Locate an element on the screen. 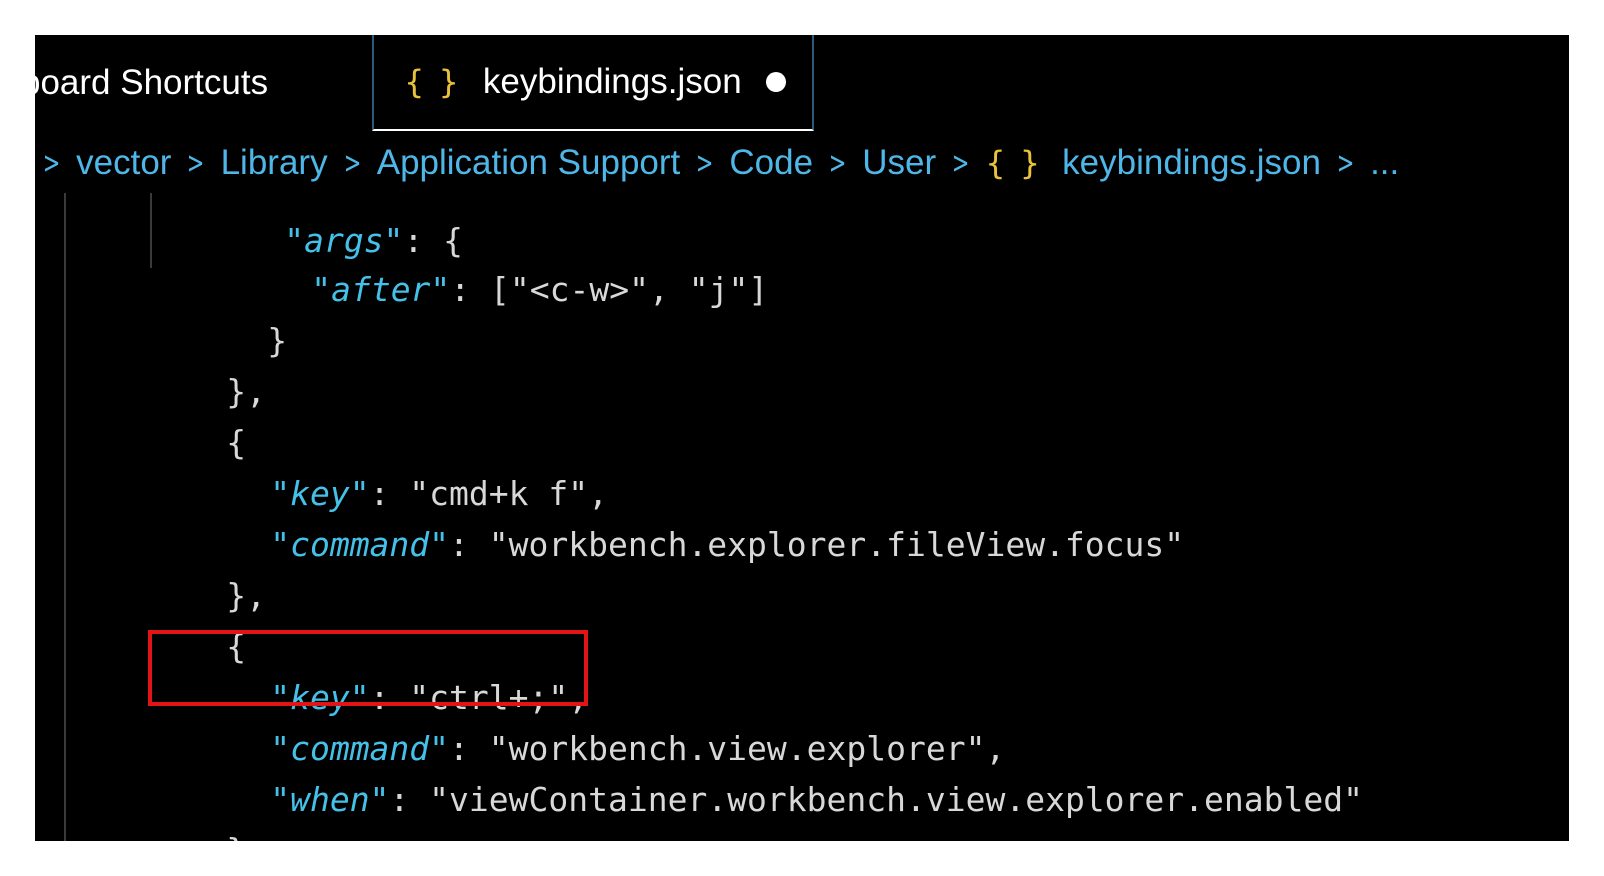 The image size is (1604, 876). breadcrumb-item-vector: vector is located at coordinates (123, 163).